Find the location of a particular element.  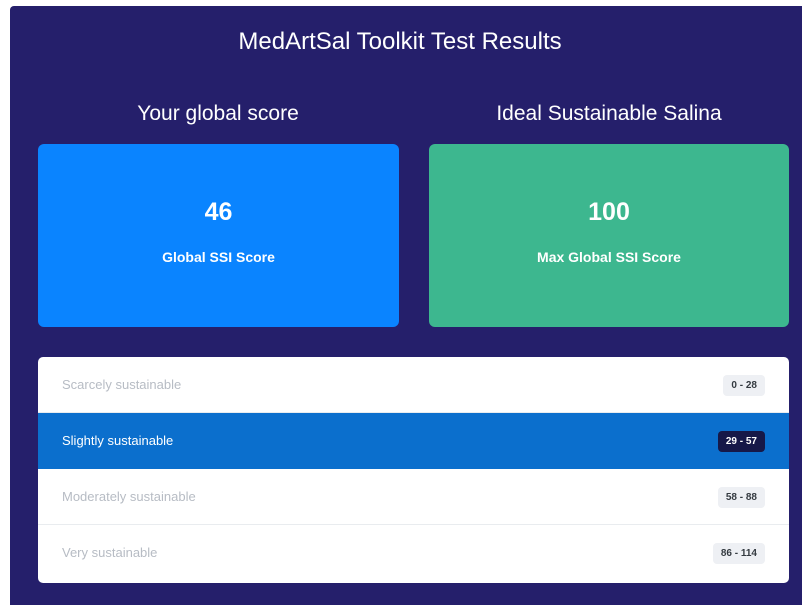

level-item-very: Very sustainable 86 - 114 is located at coordinates (413, 553).